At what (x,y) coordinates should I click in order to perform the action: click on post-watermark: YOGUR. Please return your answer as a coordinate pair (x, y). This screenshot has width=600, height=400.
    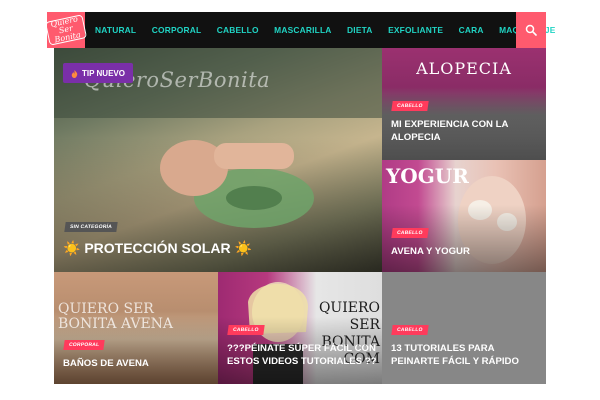
    Looking at the image, I should click on (427, 176).